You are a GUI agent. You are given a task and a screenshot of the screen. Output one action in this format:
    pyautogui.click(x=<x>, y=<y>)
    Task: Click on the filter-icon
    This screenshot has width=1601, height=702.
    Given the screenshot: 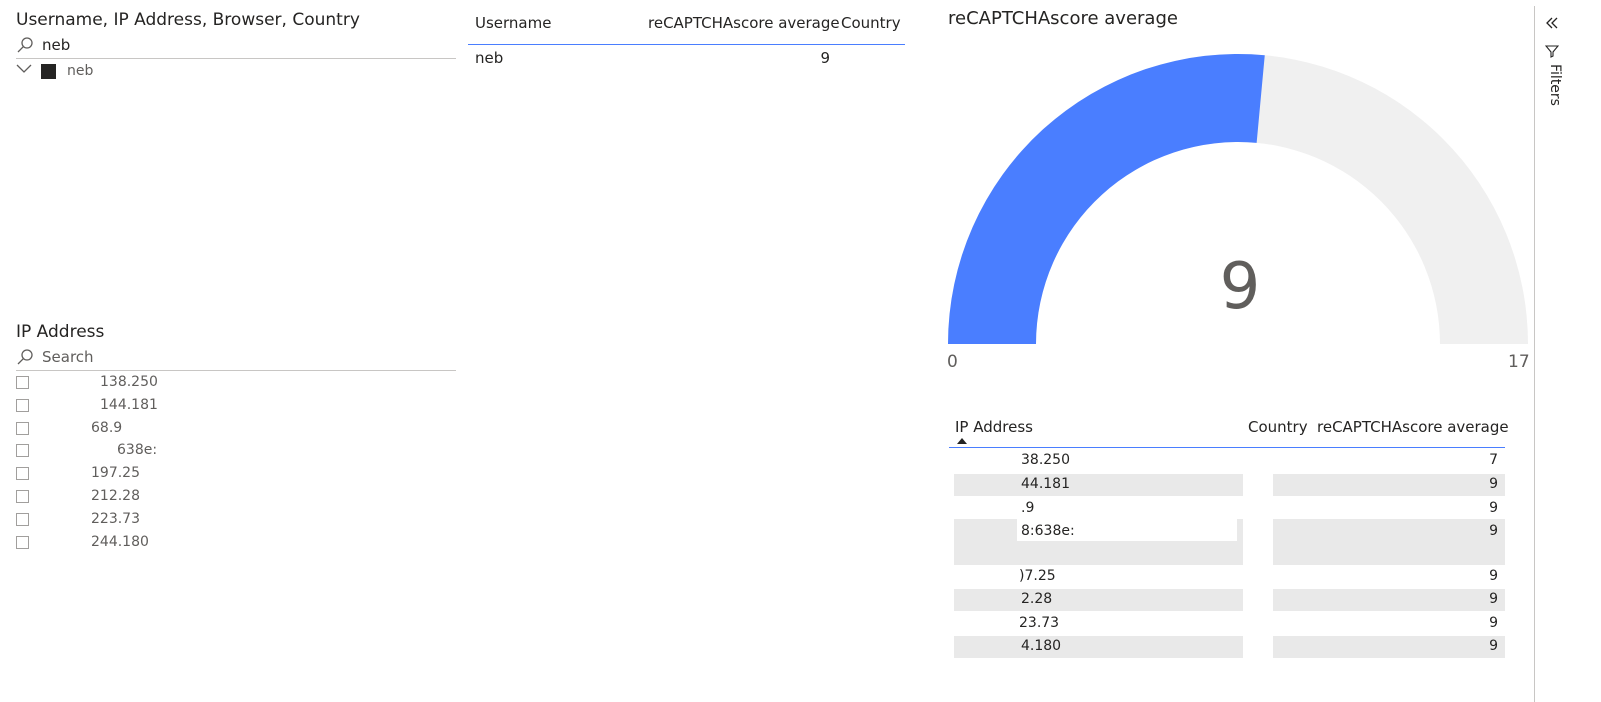 What is the action you would take?
    pyautogui.click(x=1552, y=51)
    